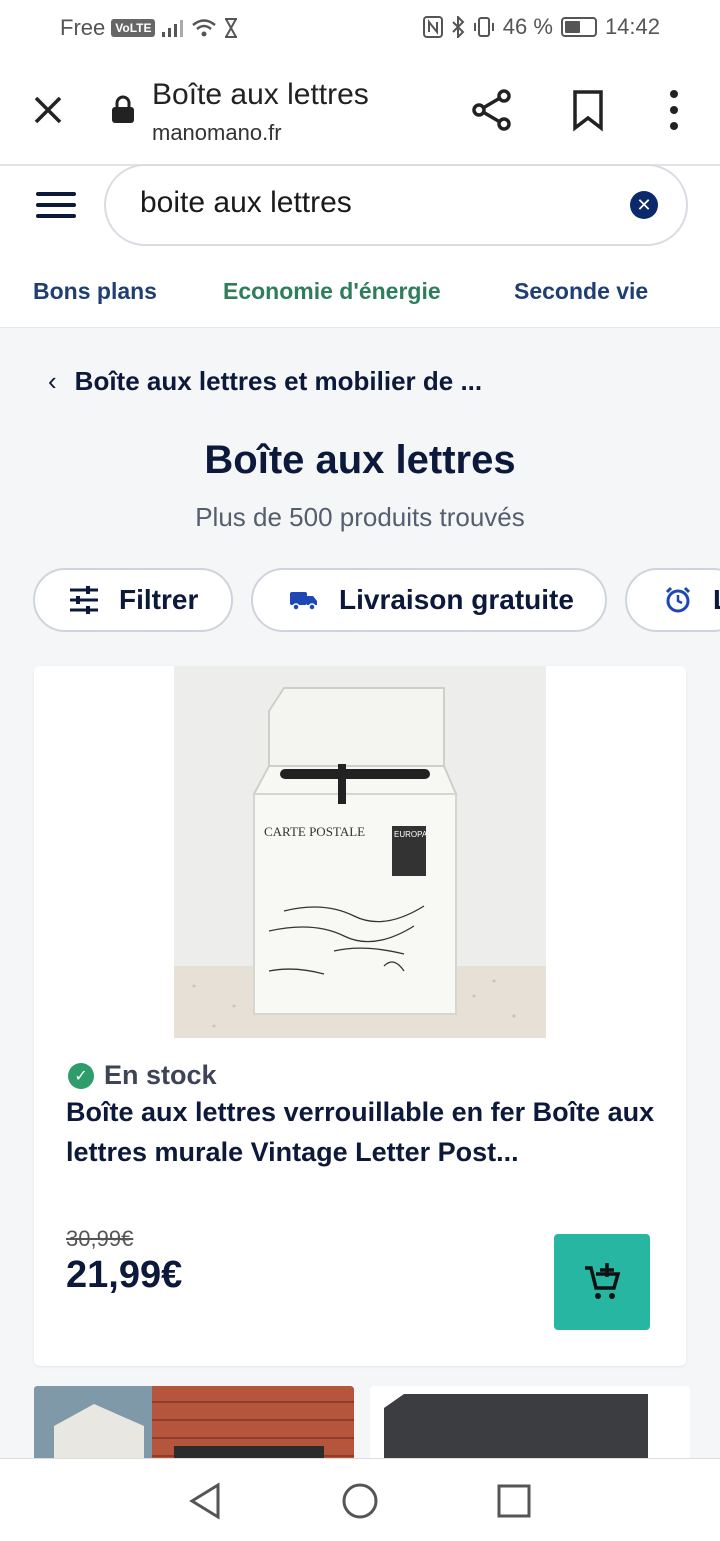  Describe the element at coordinates (492, 110) in the screenshot. I see `share-icon` at that location.